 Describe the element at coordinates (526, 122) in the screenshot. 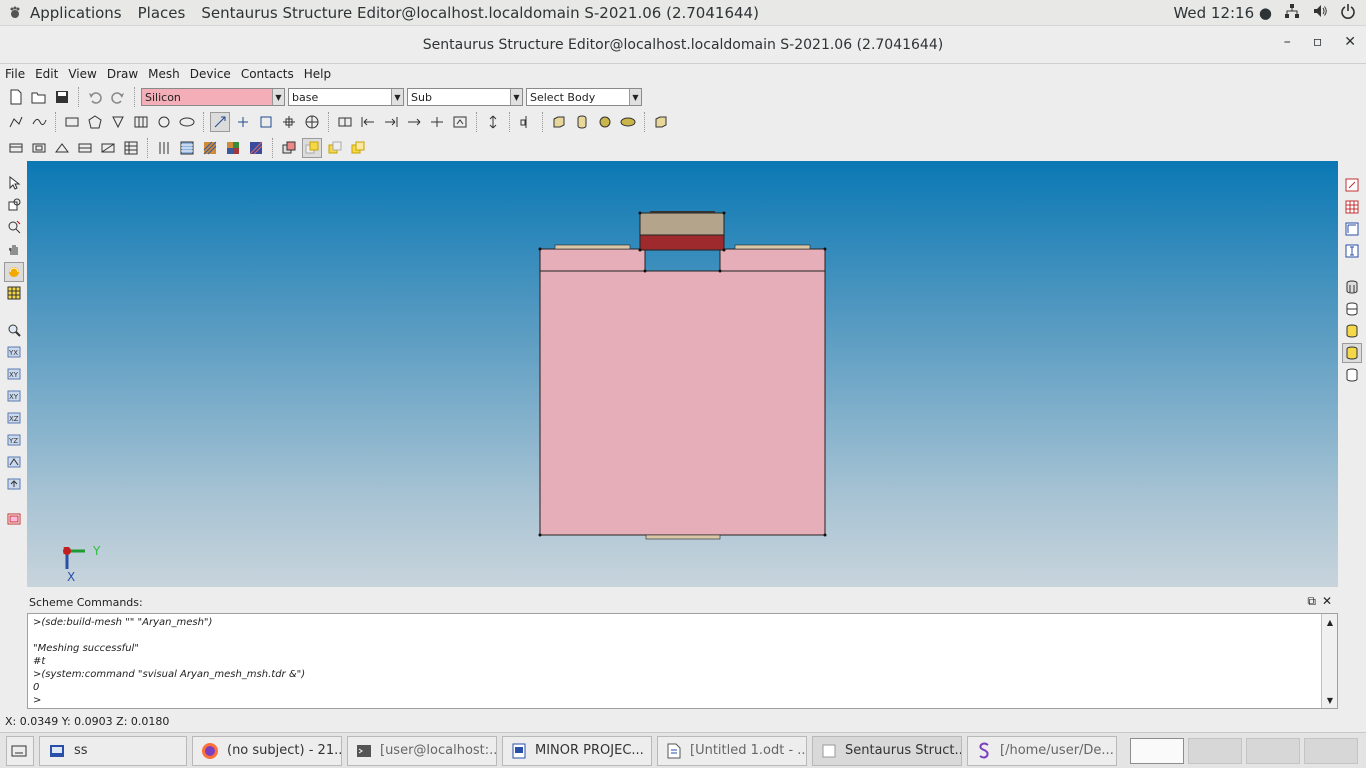

I see `mirror-icon` at that location.